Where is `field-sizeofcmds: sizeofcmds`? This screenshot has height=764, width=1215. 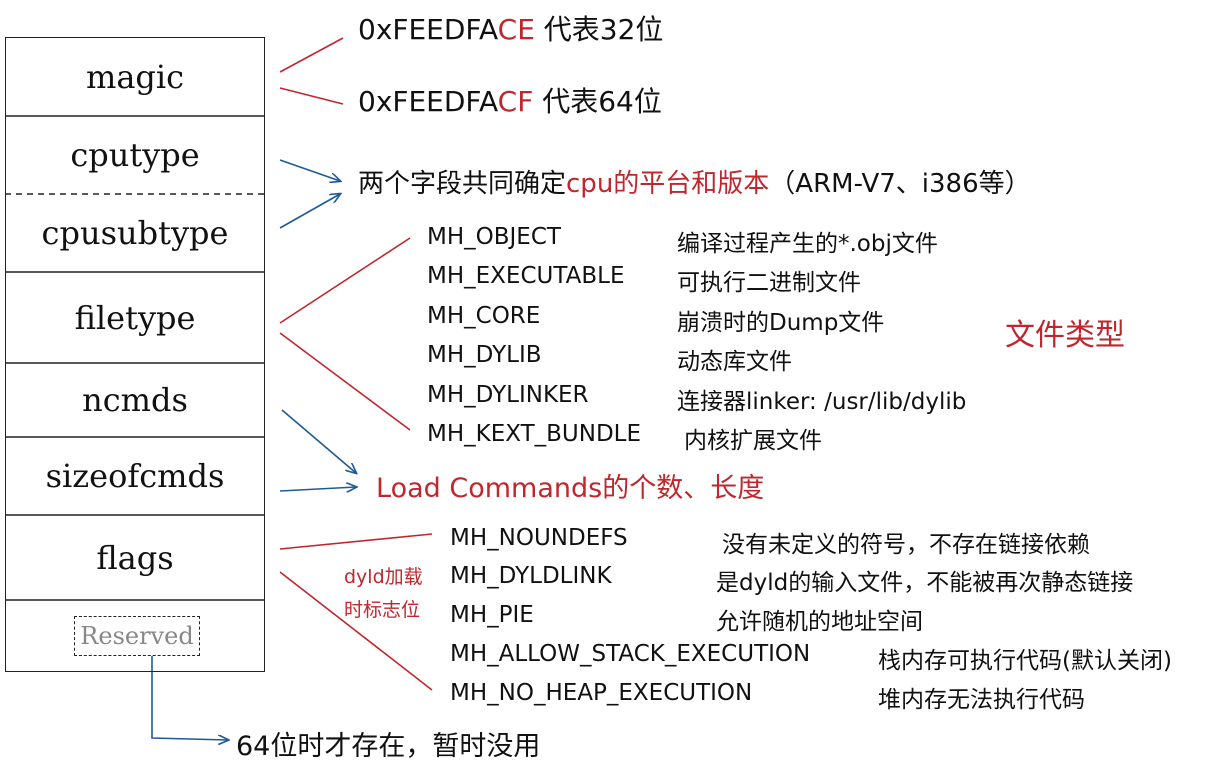
field-sizeofcmds: sizeofcmds is located at coordinates (135, 476).